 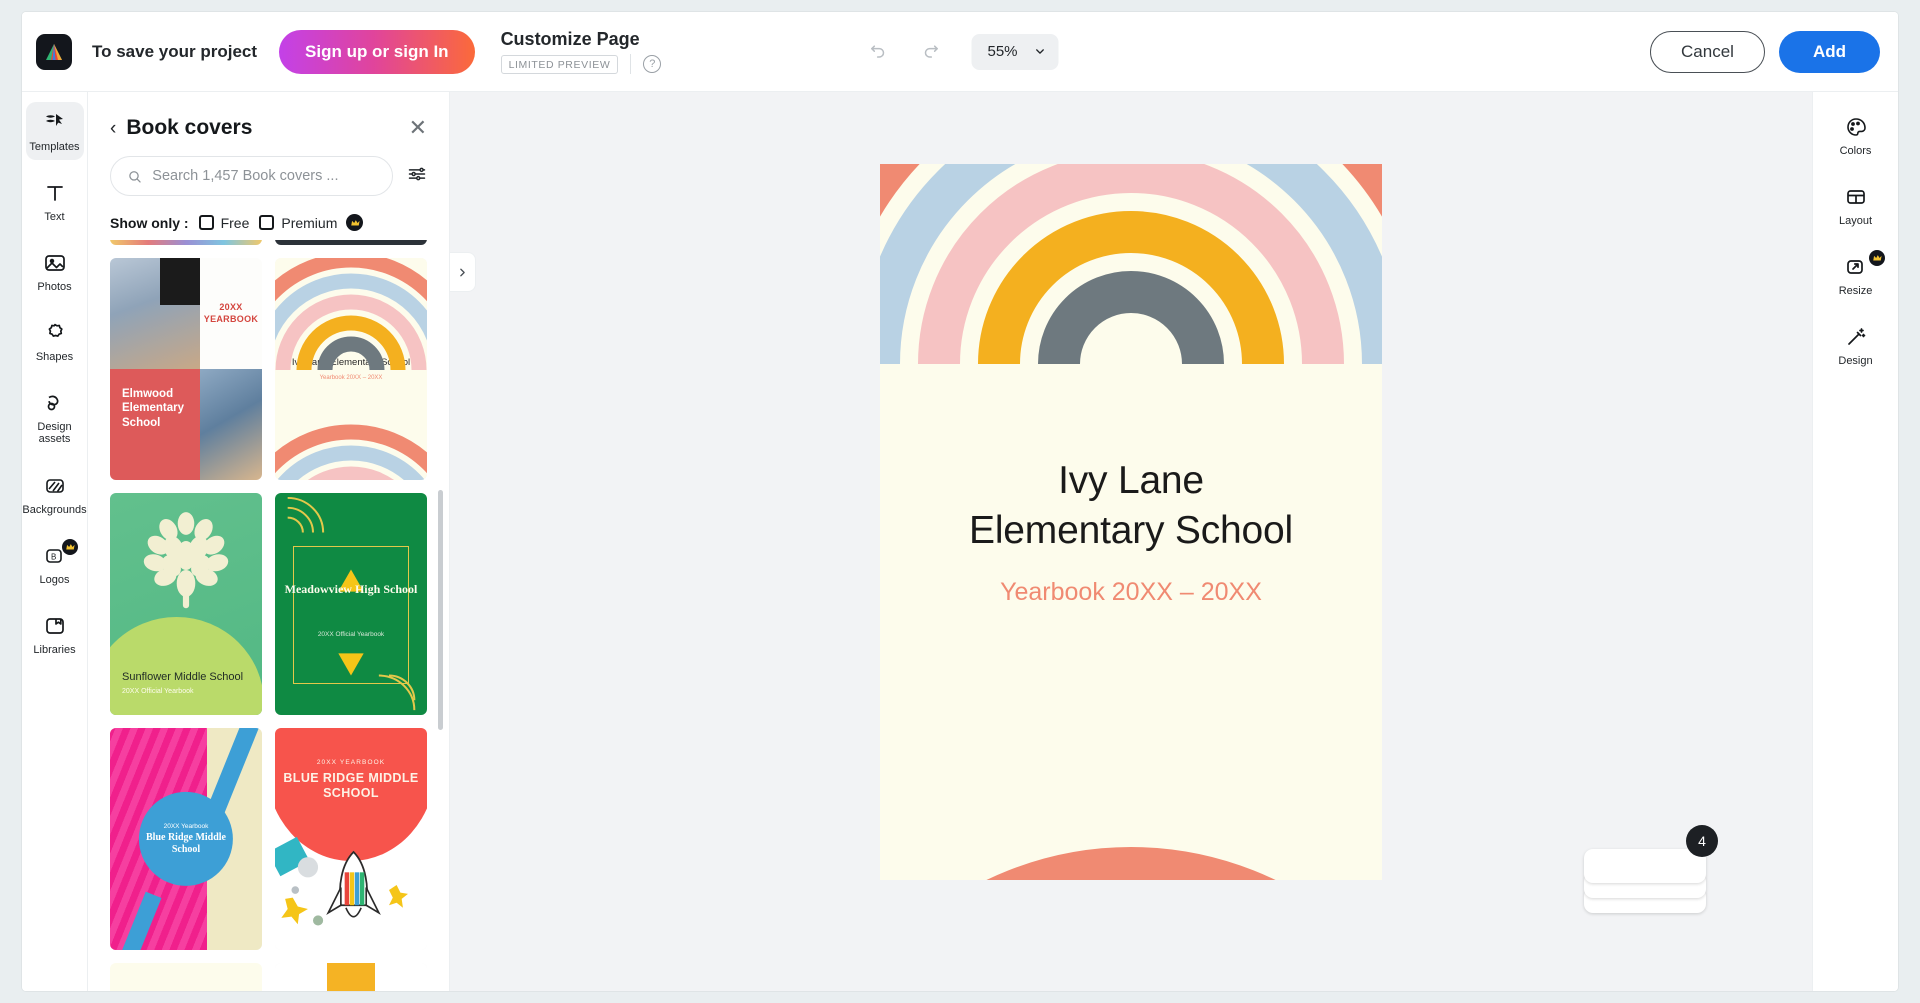 I want to click on filter-free-label: Free, so click(x=235, y=222).